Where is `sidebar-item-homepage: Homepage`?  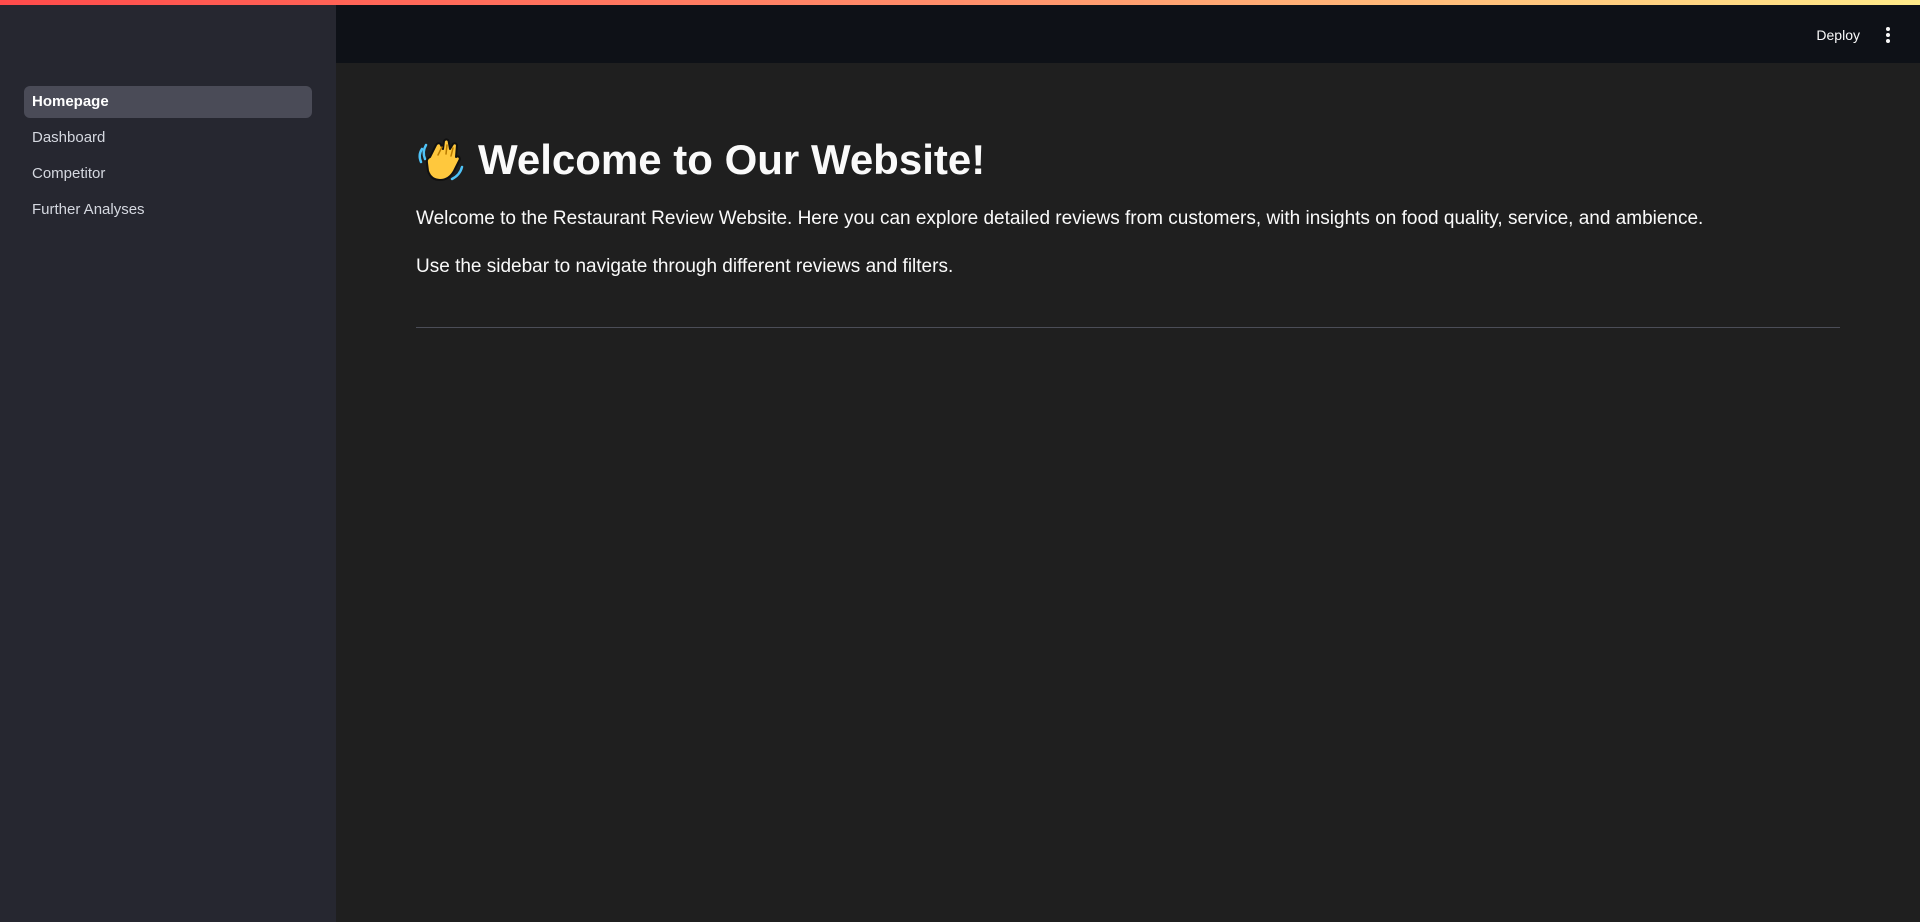 sidebar-item-homepage: Homepage is located at coordinates (168, 102).